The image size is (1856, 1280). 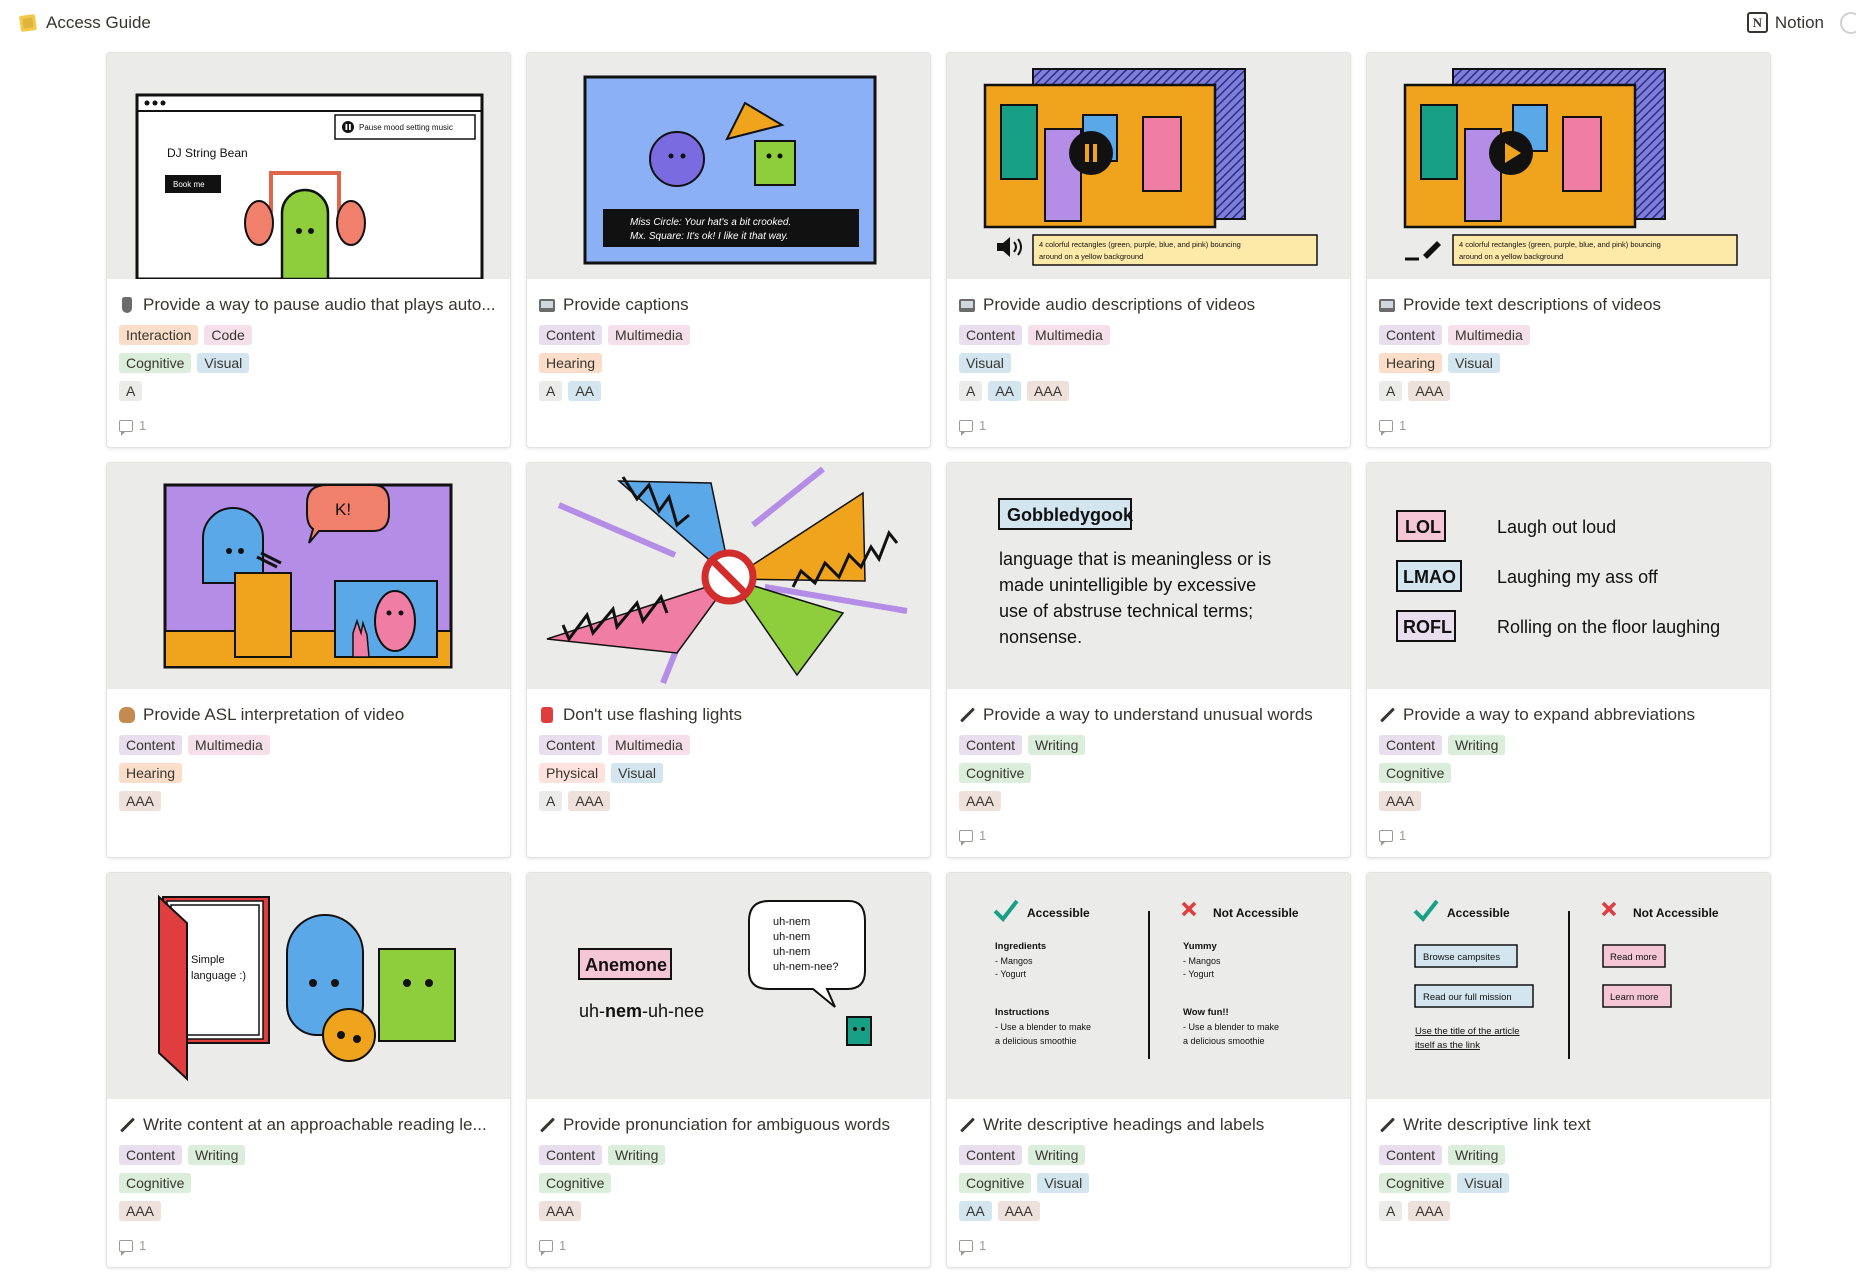 I want to click on theme-toggle, so click(x=1848, y=23).